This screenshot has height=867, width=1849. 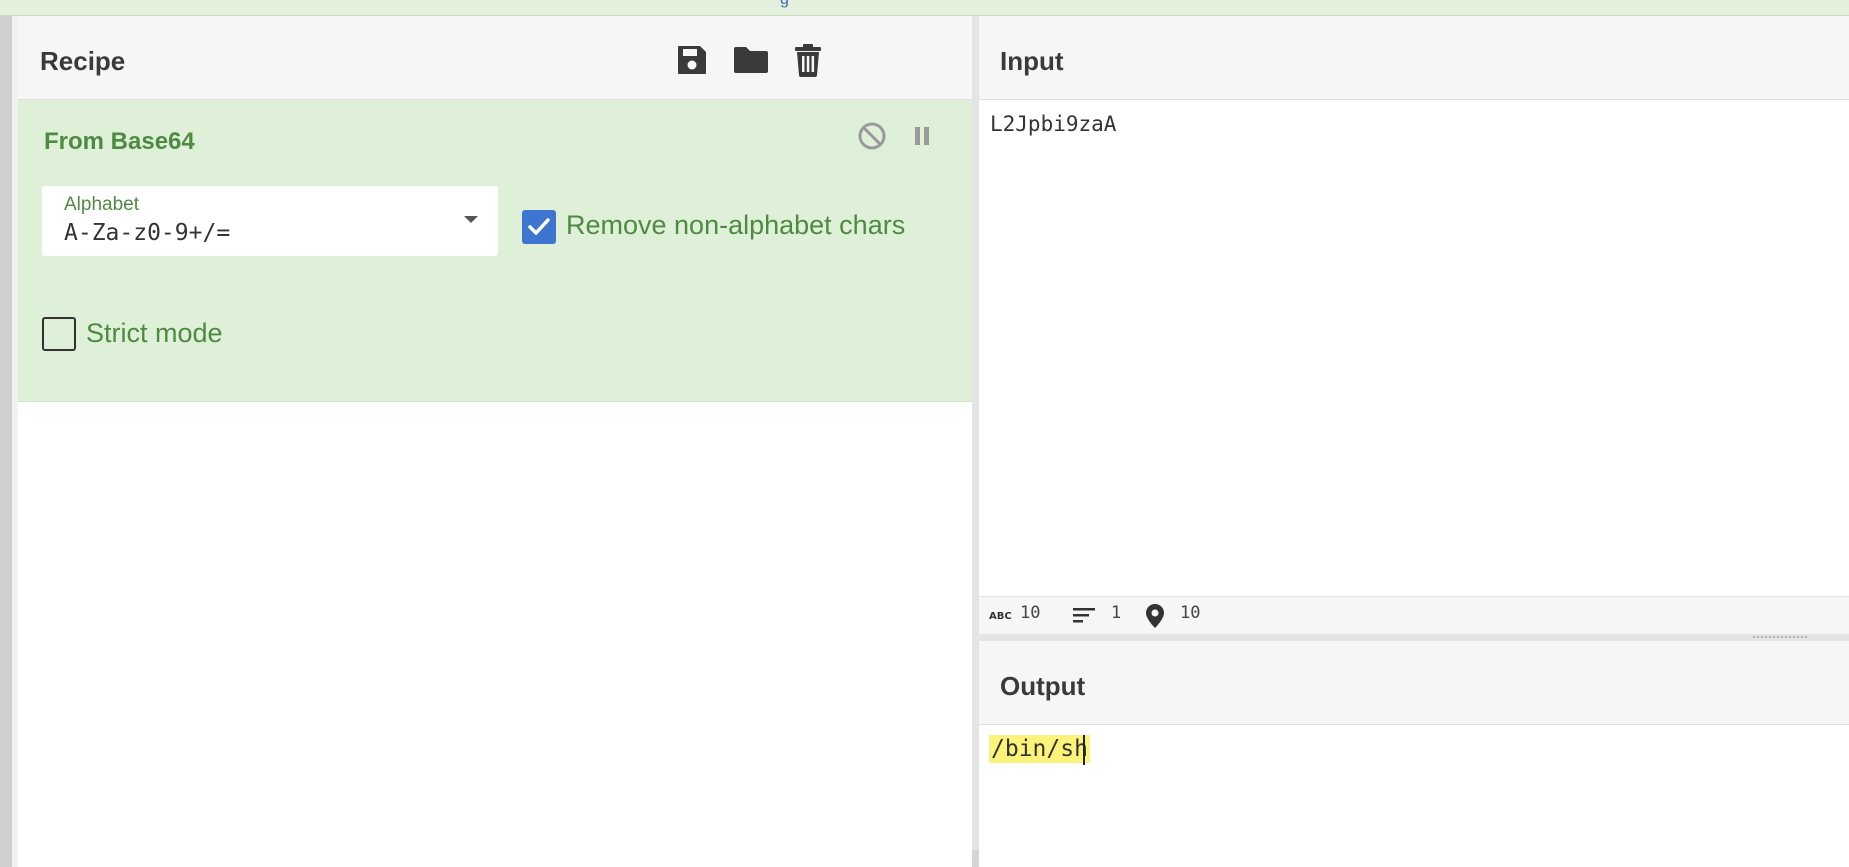 What do you see at coordinates (147, 233) in the screenshot?
I see `alphabet-value: A-Za-z0-9+/=` at bounding box center [147, 233].